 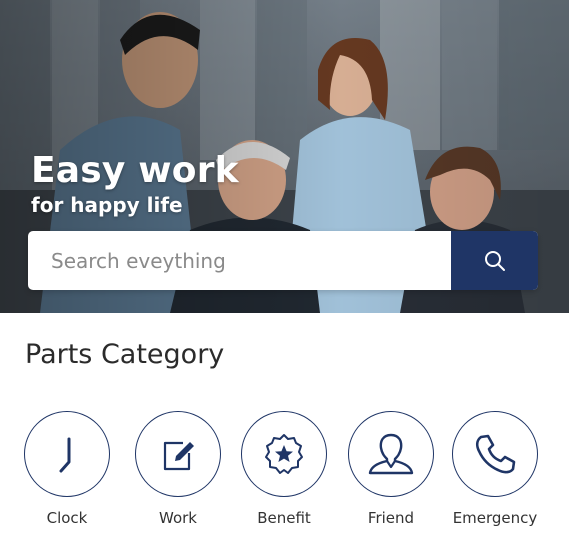 What do you see at coordinates (239, 260) in the screenshot?
I see `search-input` at bounding box center [239, 260].